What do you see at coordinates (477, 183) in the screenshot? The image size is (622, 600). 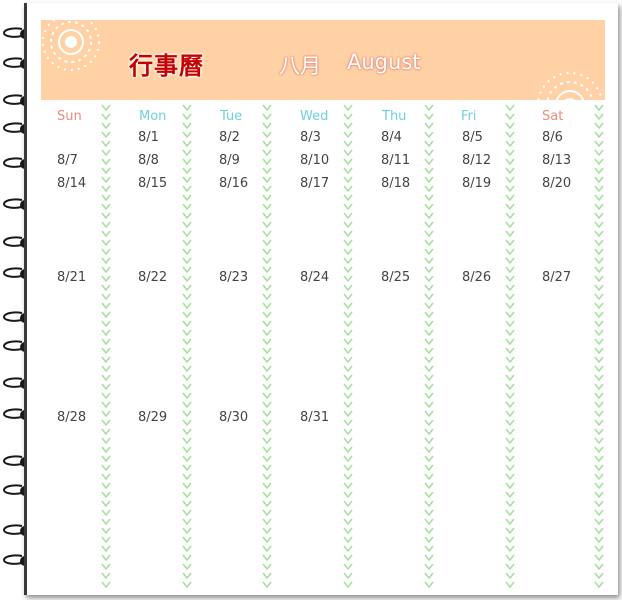 I see `date-cell: 8/19` at bounding box center [477, 183].